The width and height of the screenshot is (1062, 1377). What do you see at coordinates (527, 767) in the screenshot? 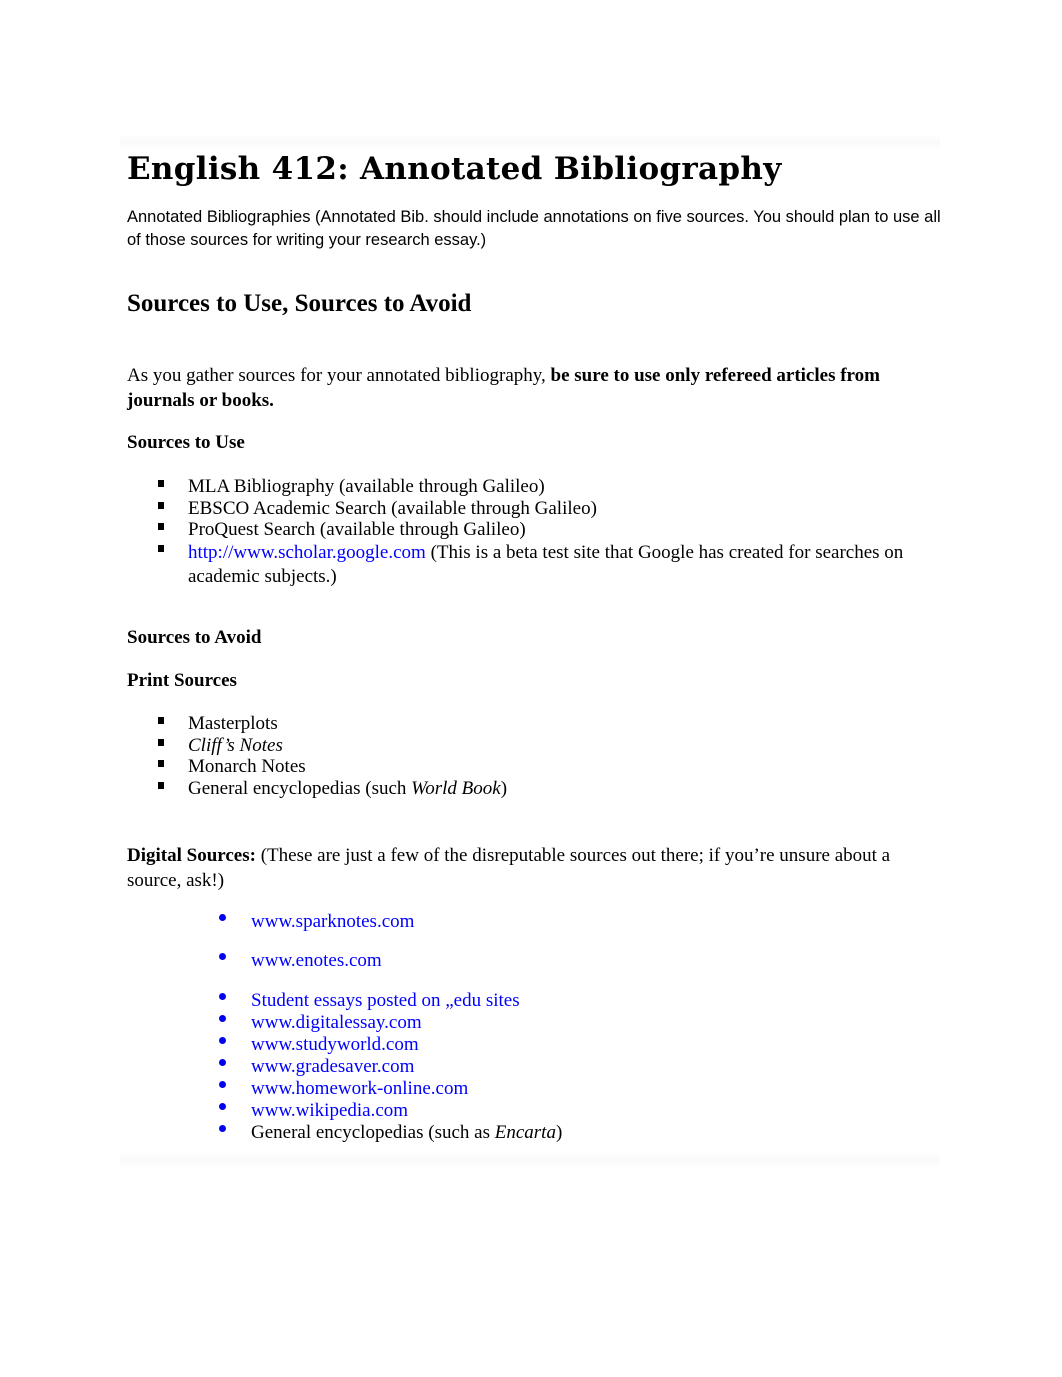
I see `list-item: Monarch Notes` at bounding box center [527, 767].